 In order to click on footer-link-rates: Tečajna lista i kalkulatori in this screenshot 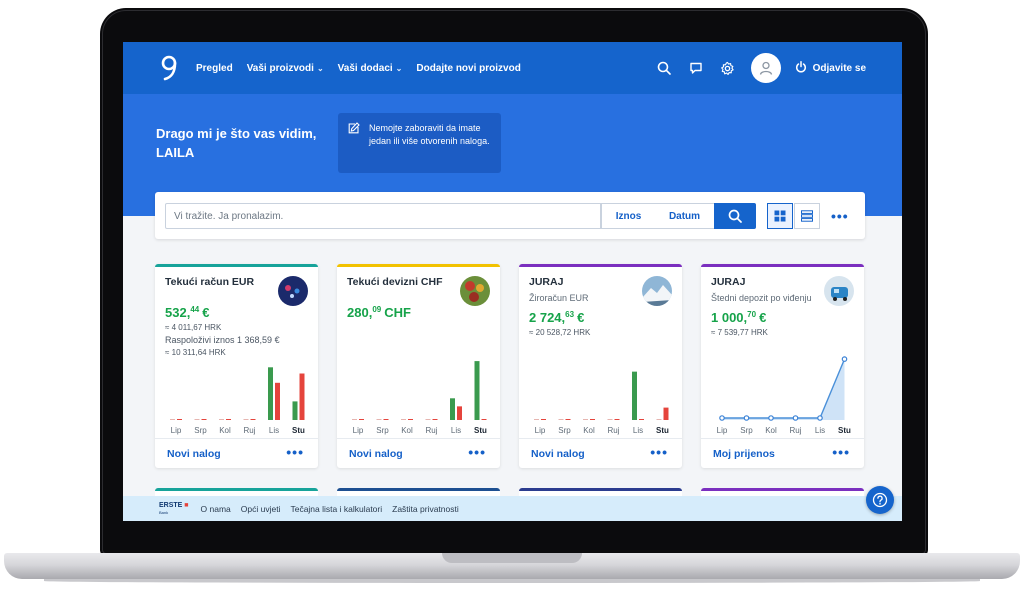, I will do `click(336, 509)`.